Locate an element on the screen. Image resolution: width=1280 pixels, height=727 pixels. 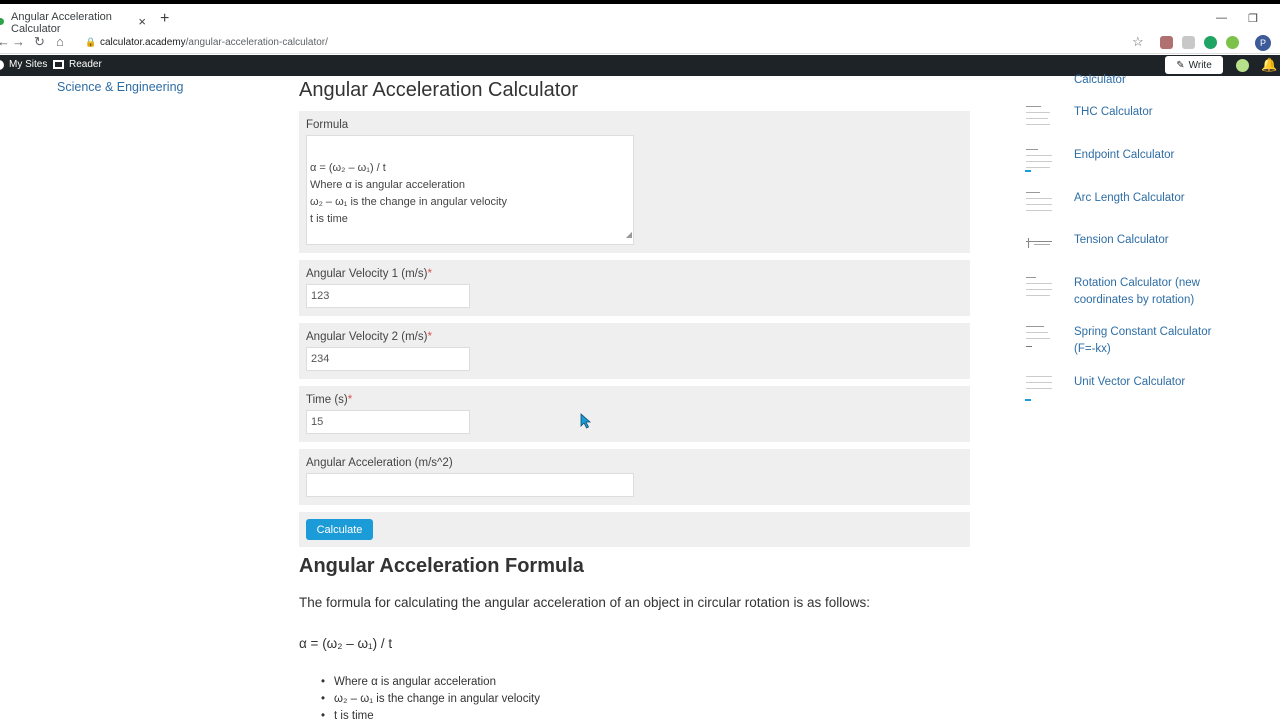
time-input: 15 is located at coordinates (388, 422).